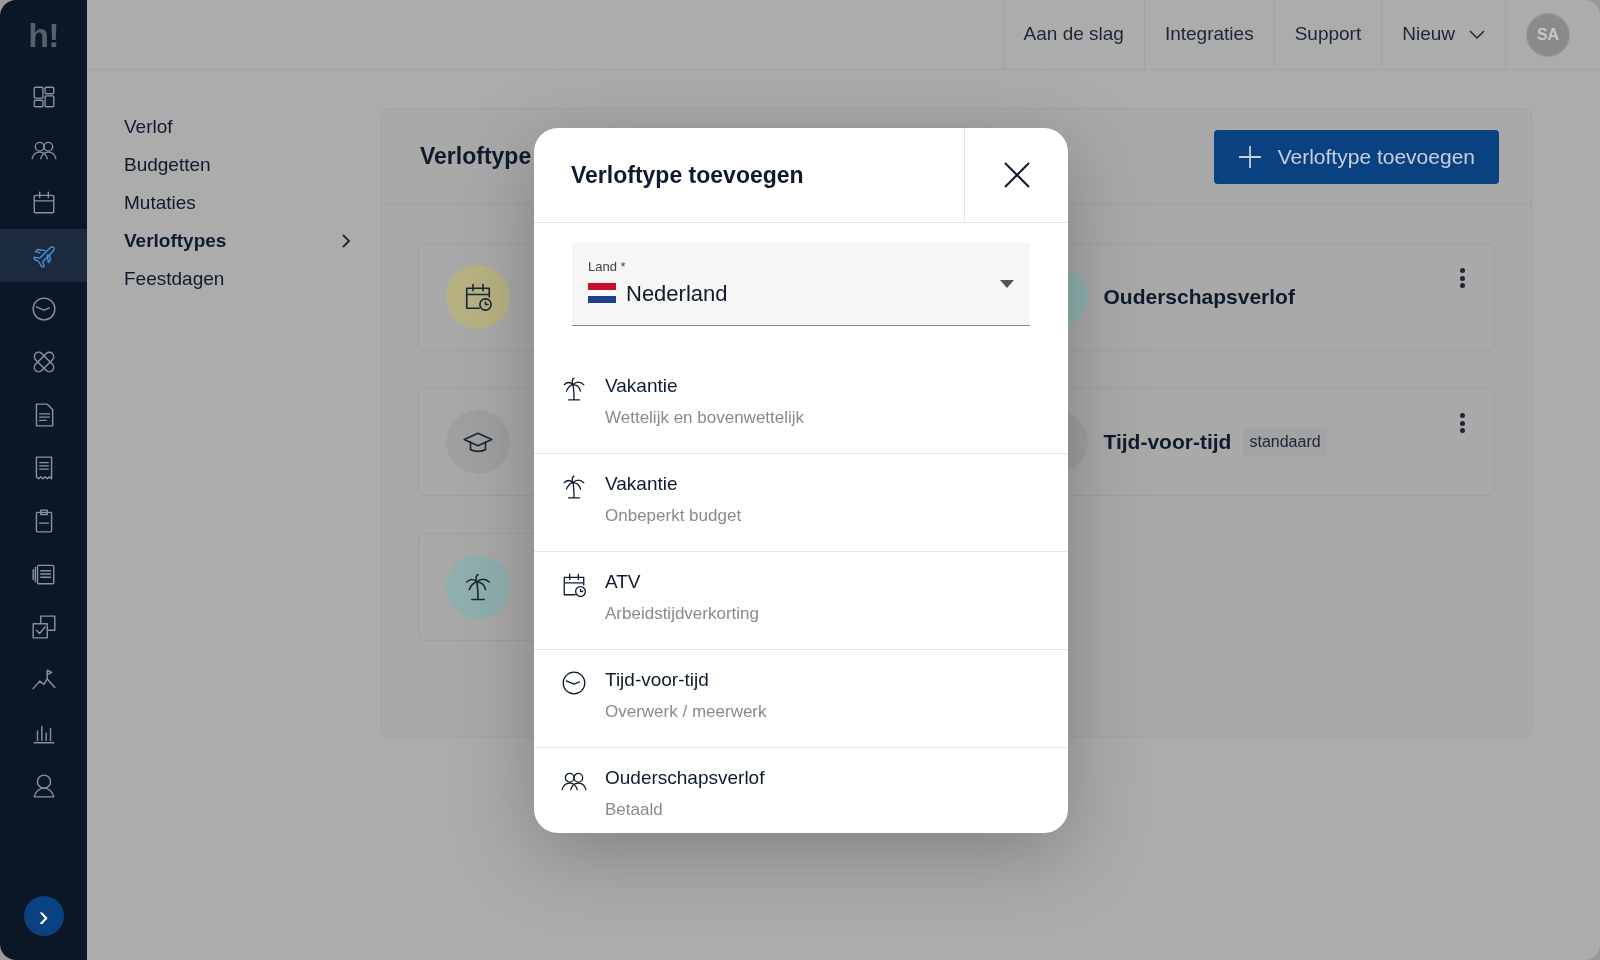 This screenshot has height=960, width=1600. I want to click on option-subtitle: Wettelijk en bovenwettelijk, so click(705, 417).